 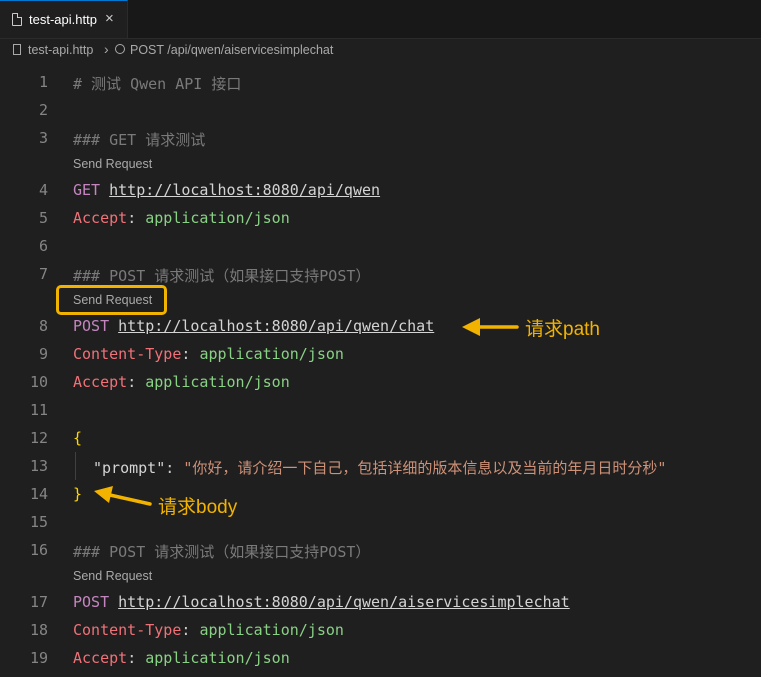 What do you see at coordinates (198, 507) in the screenshot?
I see `annotation-request-body: 请求body` at bounding box center [198, 507].